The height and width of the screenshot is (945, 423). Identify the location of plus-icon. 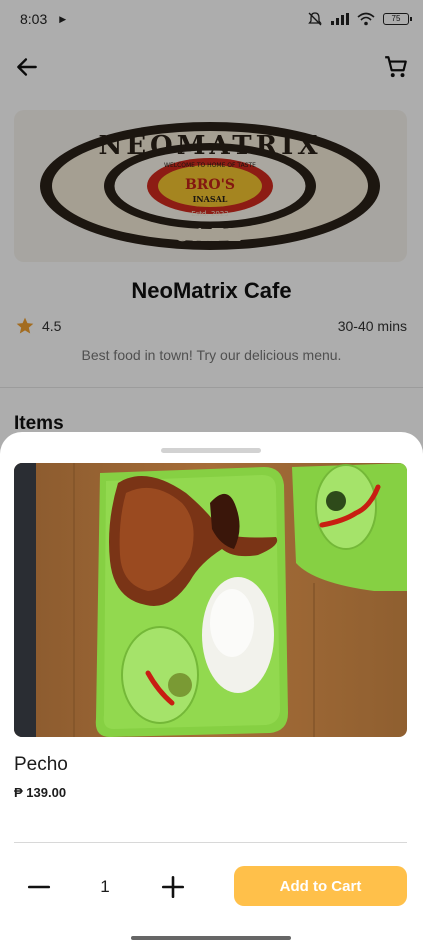
(173, 887).